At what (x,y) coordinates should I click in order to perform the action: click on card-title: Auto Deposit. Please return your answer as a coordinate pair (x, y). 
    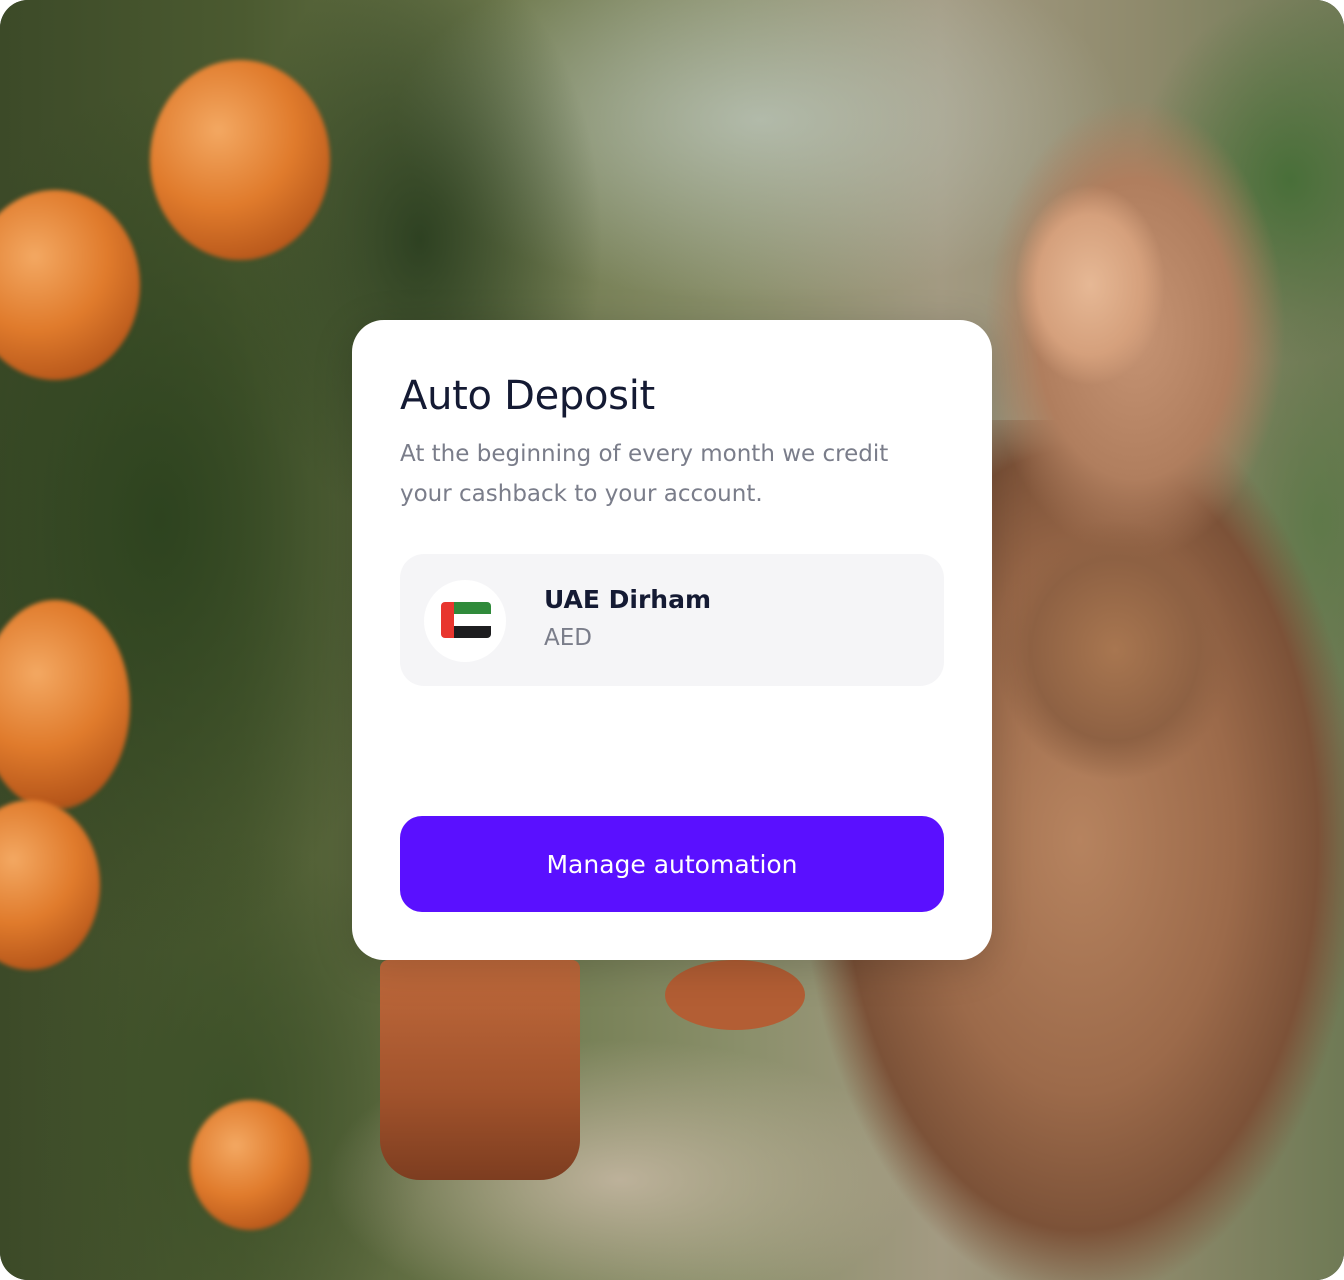
    Looking at the image, I should click on (527, 396).